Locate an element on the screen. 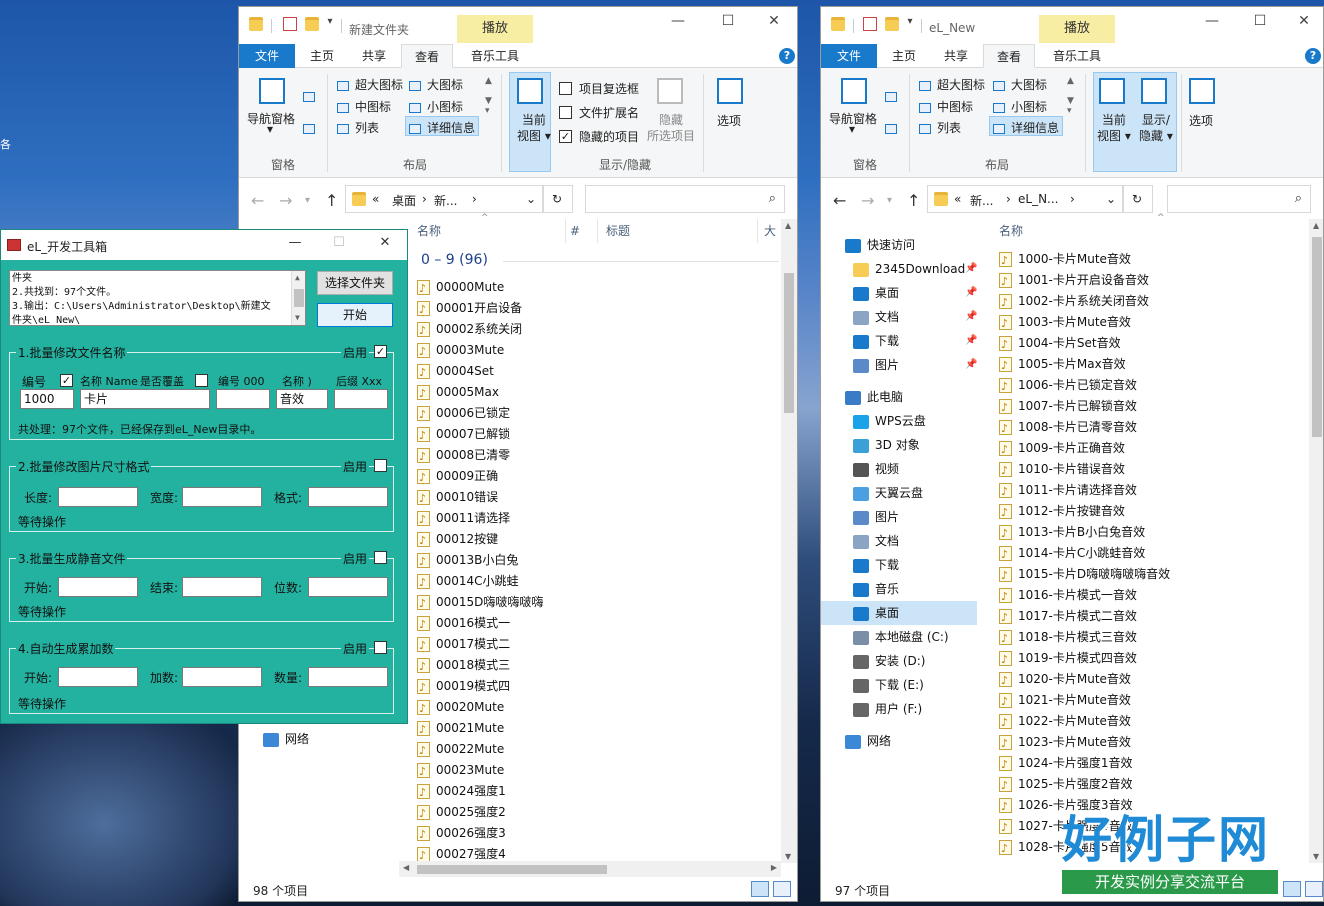 The width and height of the screenshot is (1324, 906). list-item: 1008-卡片已清零音效 is located at coordinates (1068, 428).